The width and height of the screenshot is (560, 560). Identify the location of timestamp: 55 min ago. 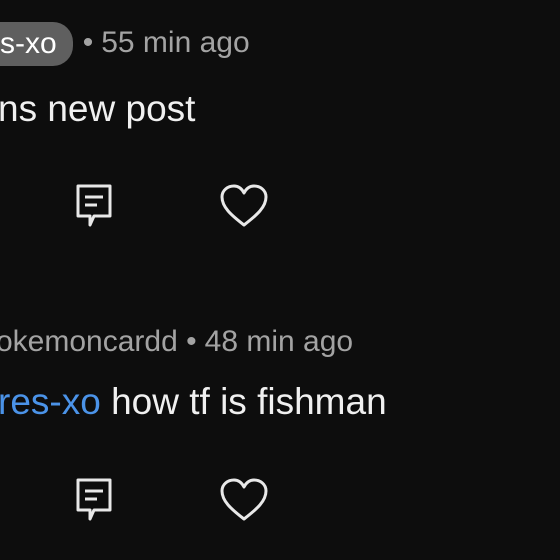
(175, 42).